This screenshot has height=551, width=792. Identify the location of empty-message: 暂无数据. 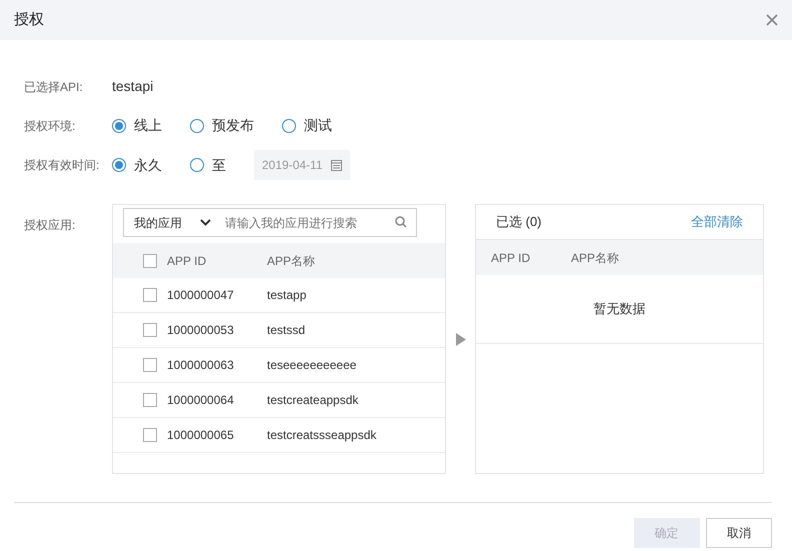
(619, 309).